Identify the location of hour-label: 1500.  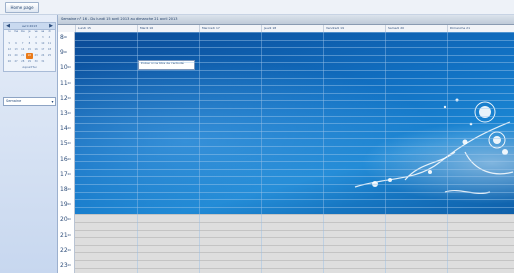
(65, 144).